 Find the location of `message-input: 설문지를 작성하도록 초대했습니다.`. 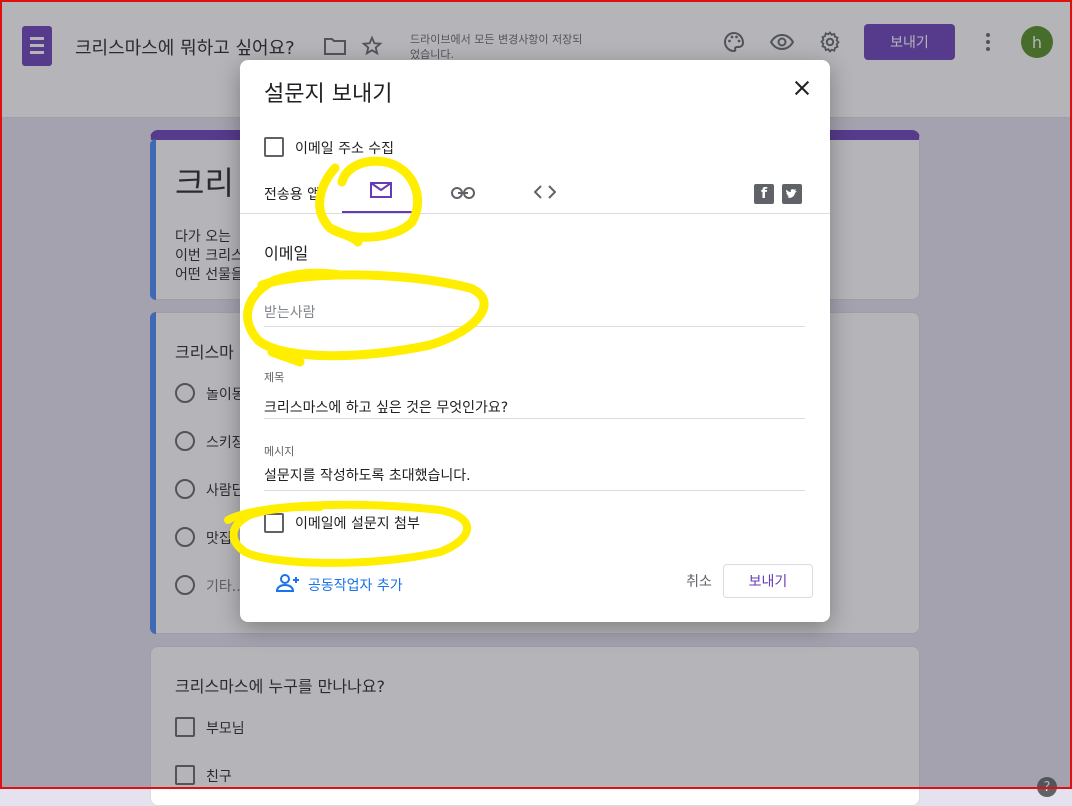

message-input: 설문지를 작성하도록 초대했습니다. is located at coordinates (367, 475).